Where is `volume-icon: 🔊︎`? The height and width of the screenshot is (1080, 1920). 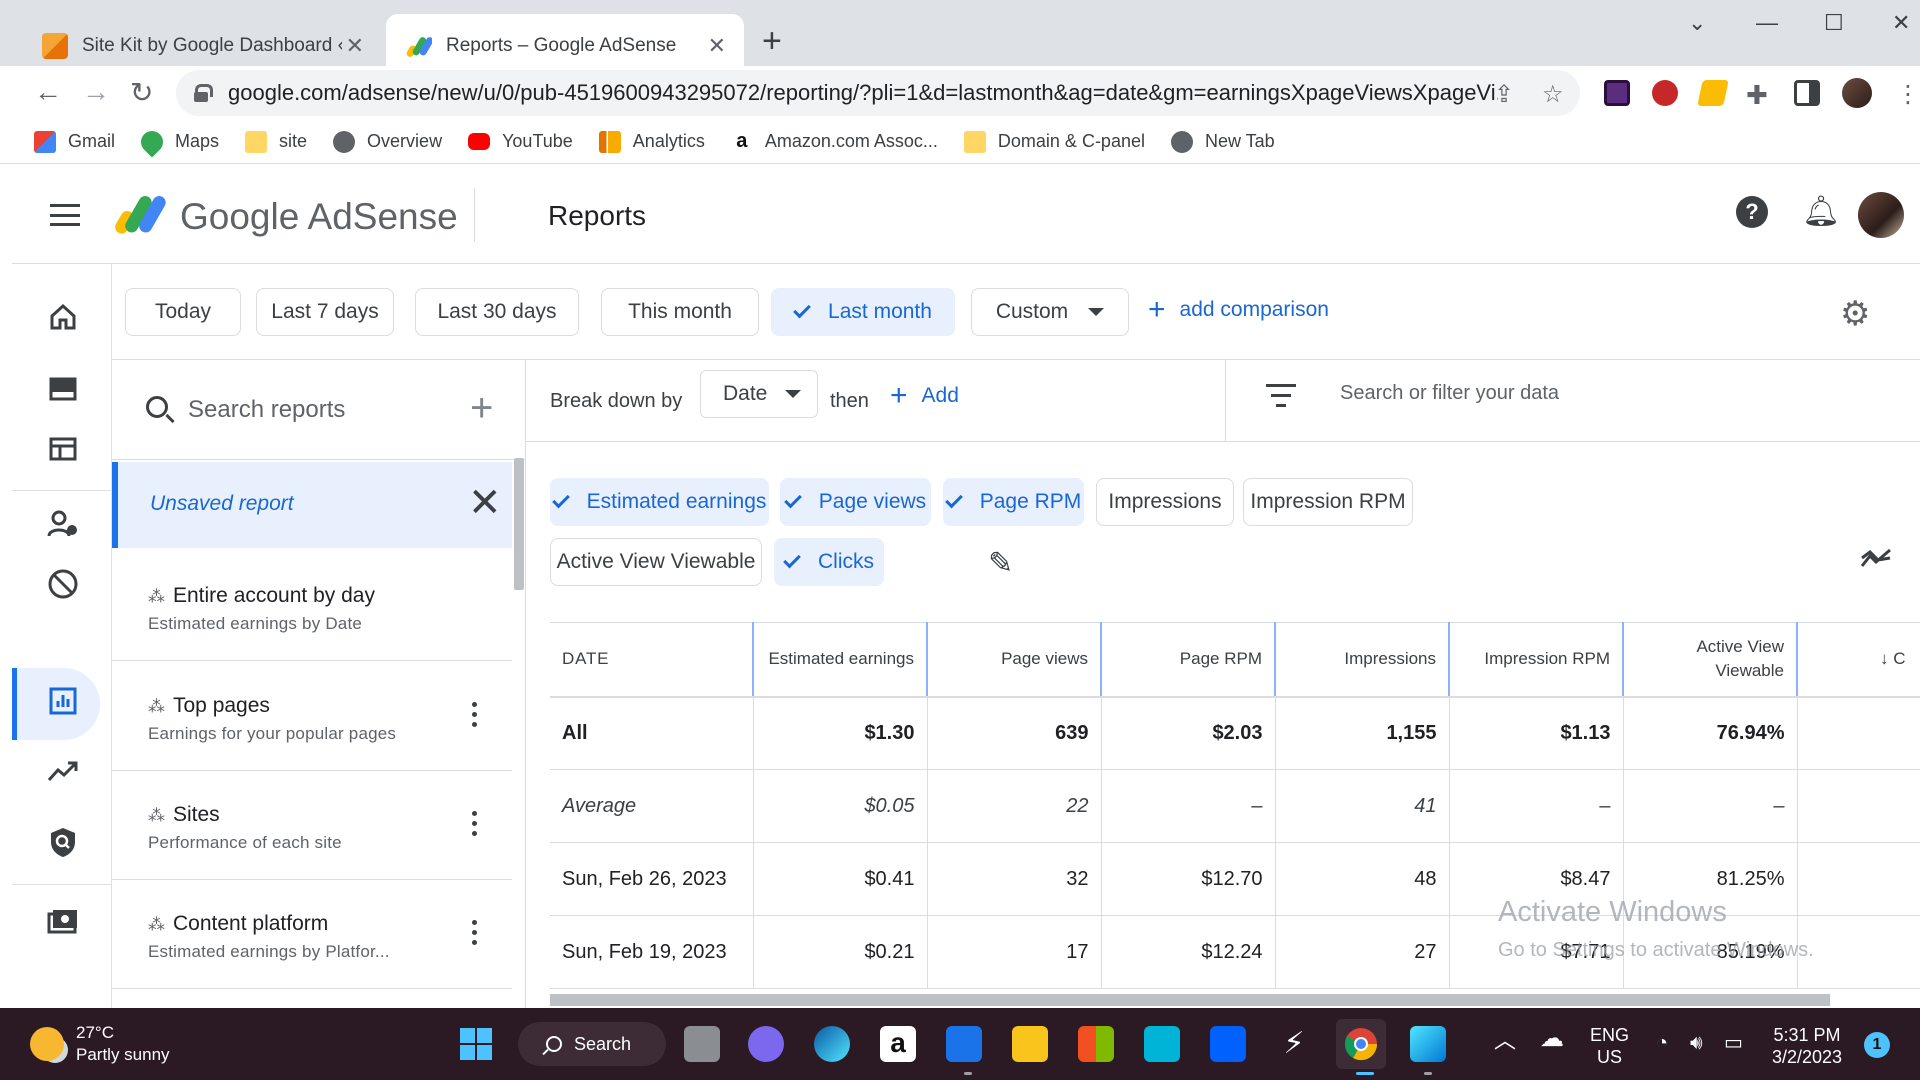
volume-icon: 🔊︎ is located at coordinates (1696, 1043).